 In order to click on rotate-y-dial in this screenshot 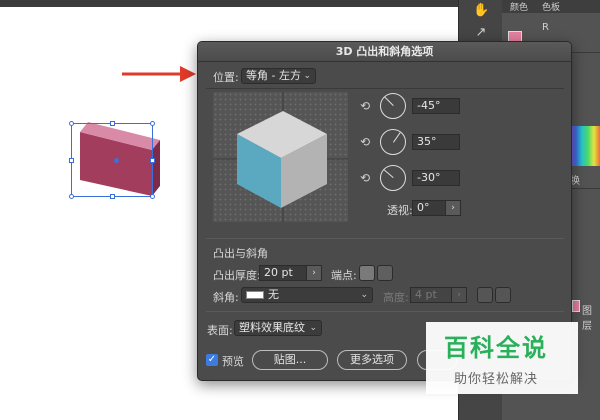, I will do `click(393, 142)`.